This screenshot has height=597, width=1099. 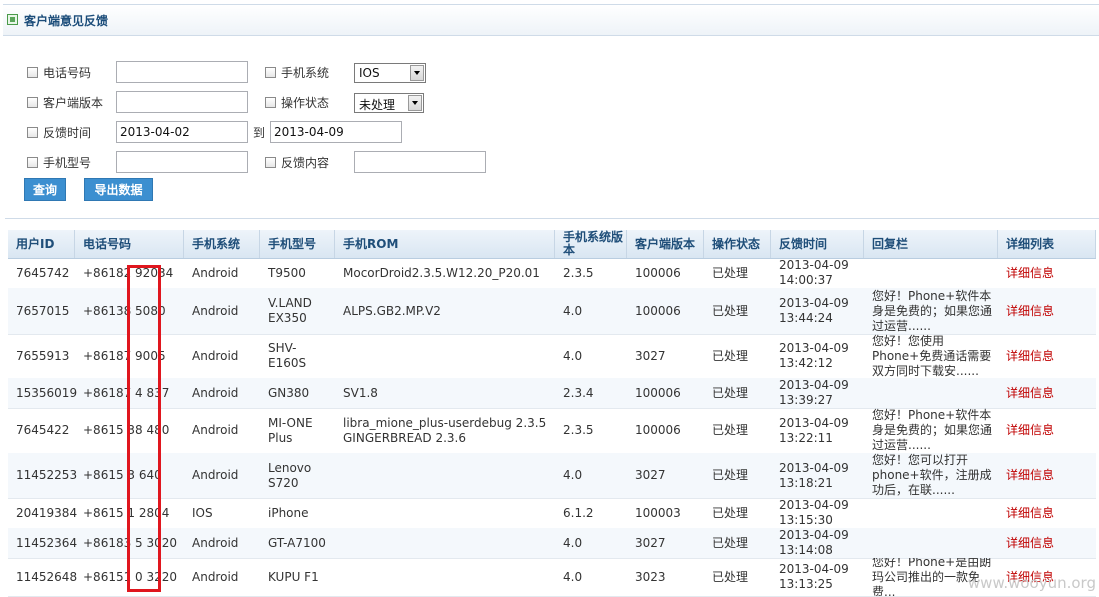 What do you see at coordinates (41, 244) in the screenshot?
I see `column-header-user-id: 用户ID` at bounding box center [41, 244].